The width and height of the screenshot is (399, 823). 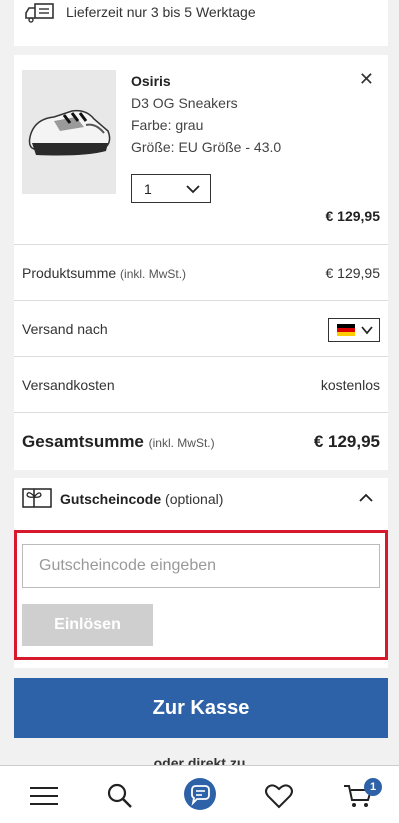 What do you see at coordinates (350, 385) in the screenshot?
I see `shipping-cost-value: kostenlos` at bounding box center [350, 385].